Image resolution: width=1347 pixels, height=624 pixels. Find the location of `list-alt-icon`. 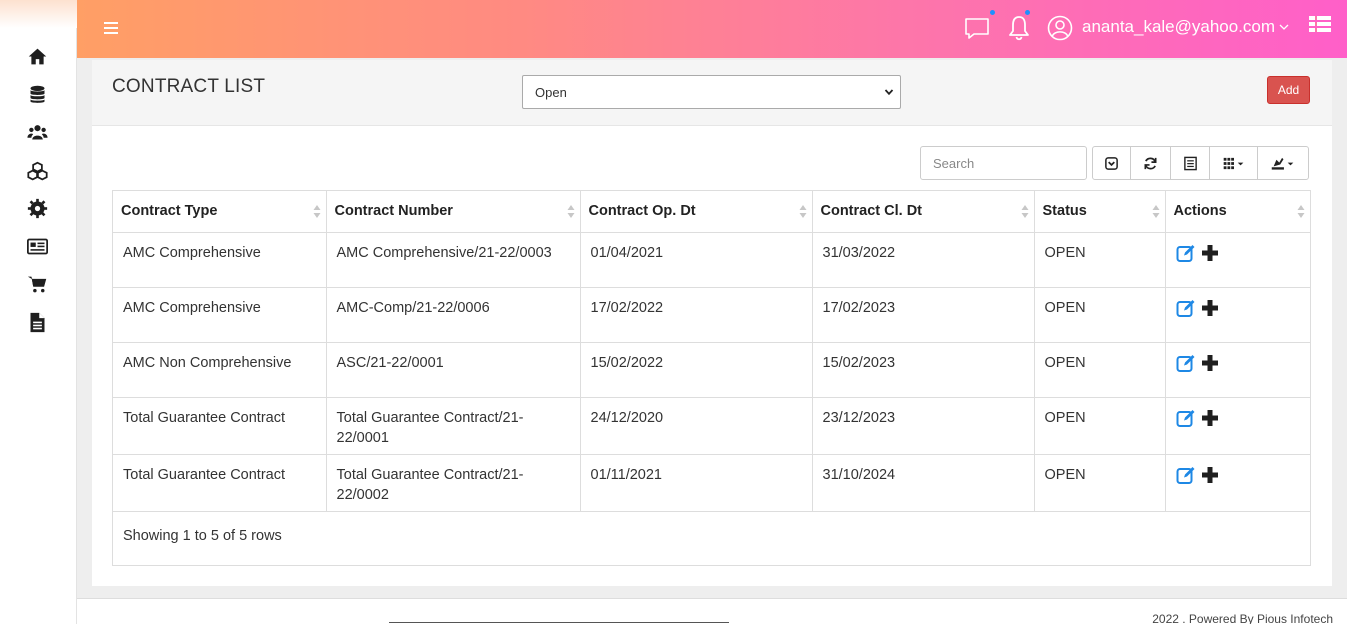

list-alt-icon is located at coordinates (1190, 163).